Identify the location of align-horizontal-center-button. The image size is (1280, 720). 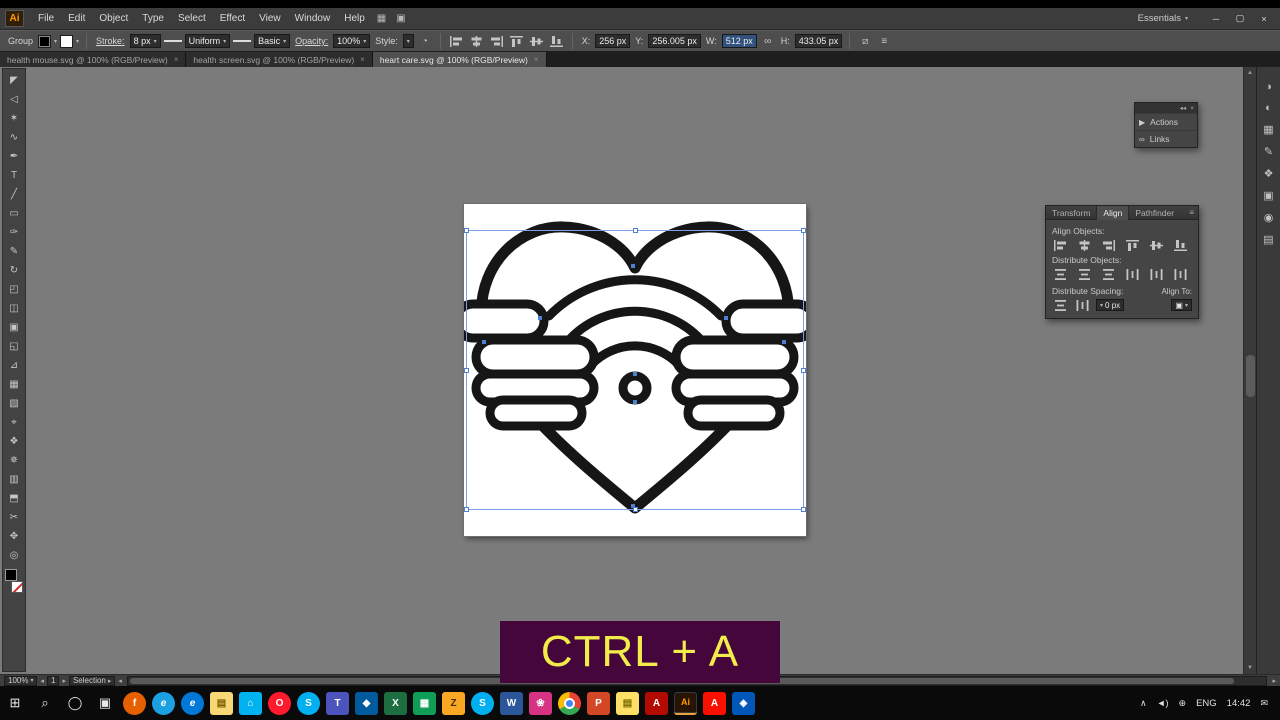
(1084, 245).